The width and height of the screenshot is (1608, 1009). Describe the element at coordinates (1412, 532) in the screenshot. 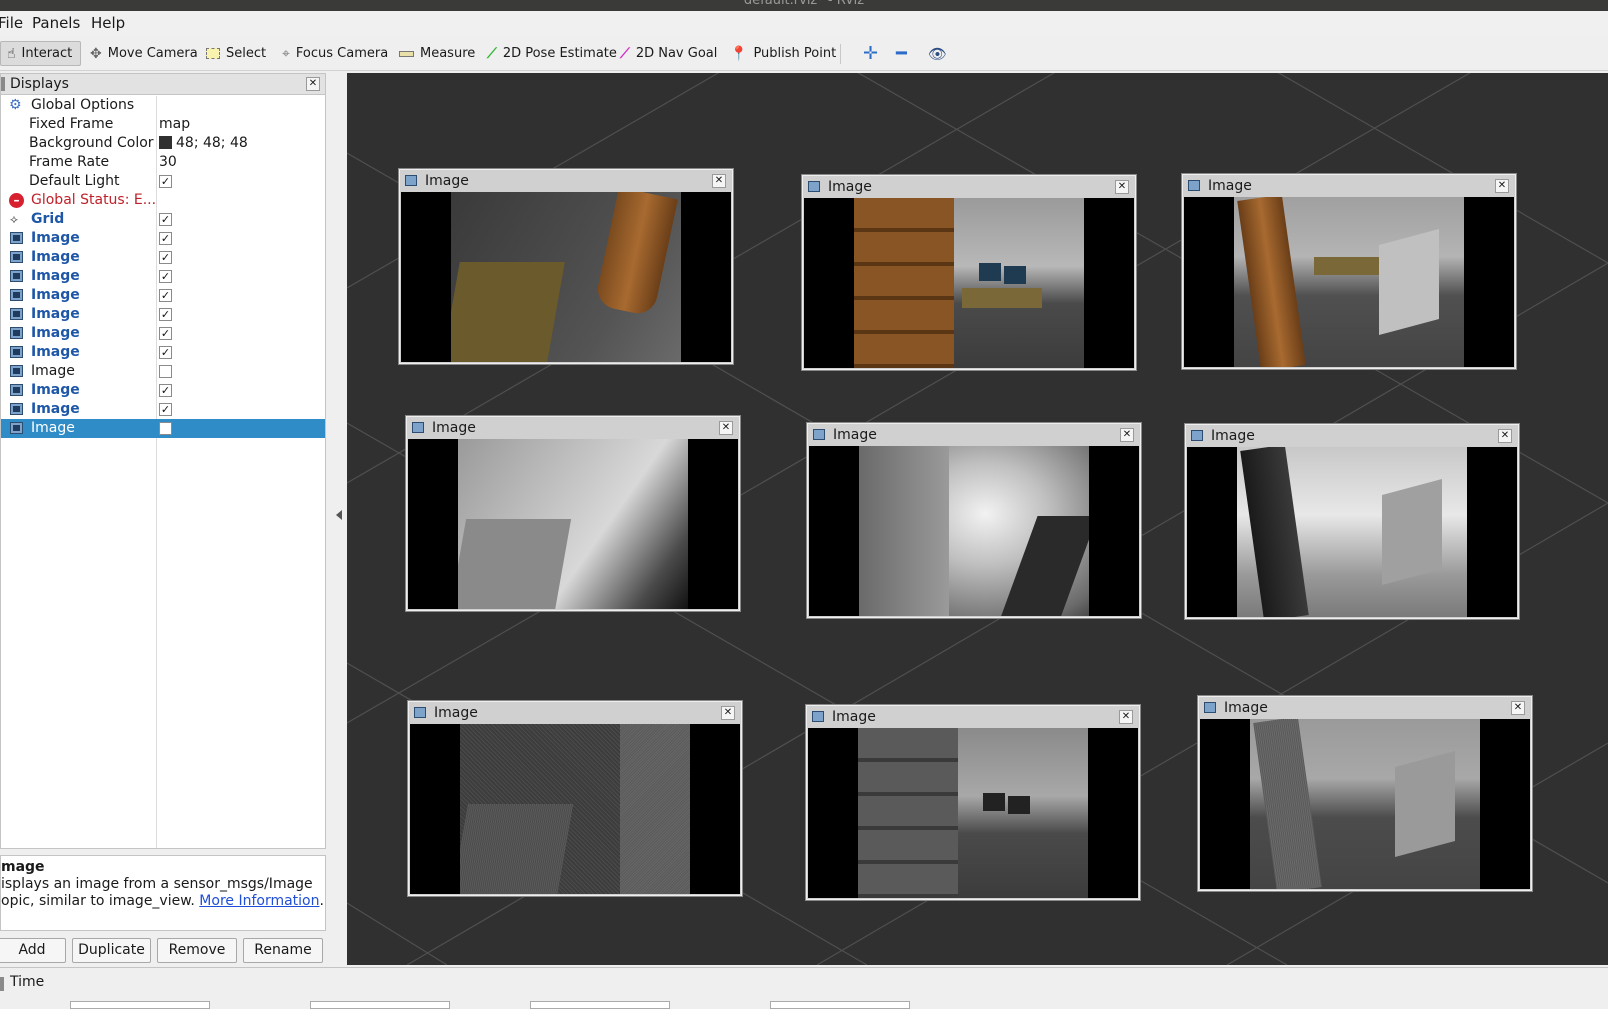

I see `partition-shape` at that location.